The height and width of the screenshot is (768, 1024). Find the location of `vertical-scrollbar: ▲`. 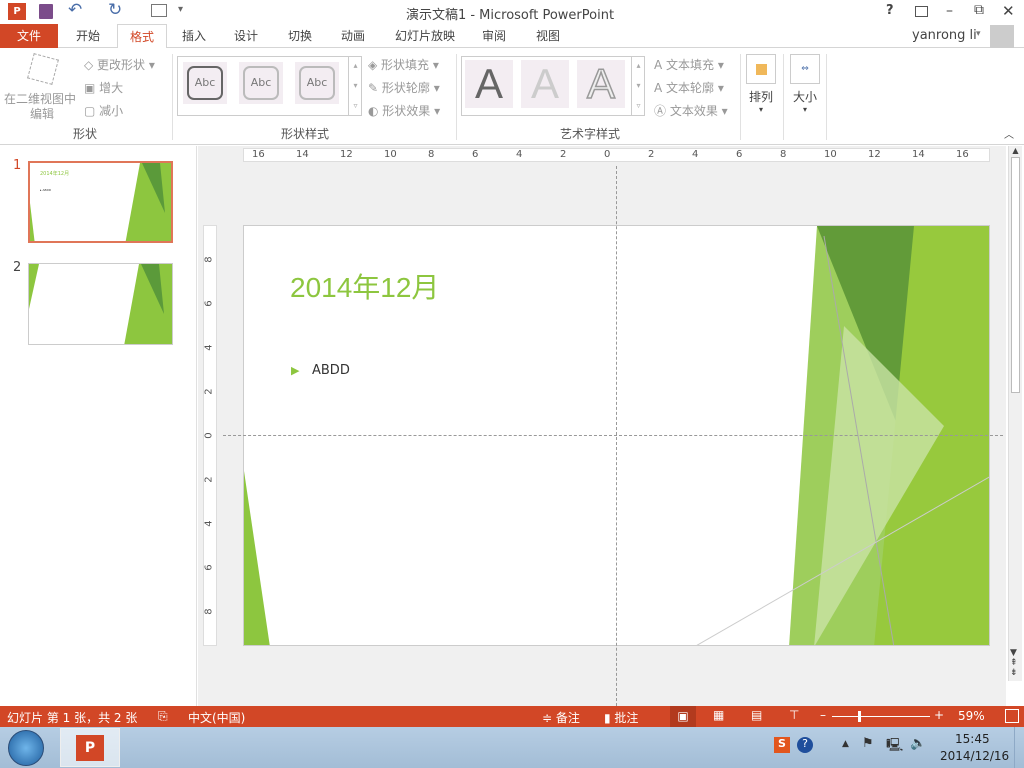

vertical-scrollbar: ▲ is located at coordinates (1015, 413).